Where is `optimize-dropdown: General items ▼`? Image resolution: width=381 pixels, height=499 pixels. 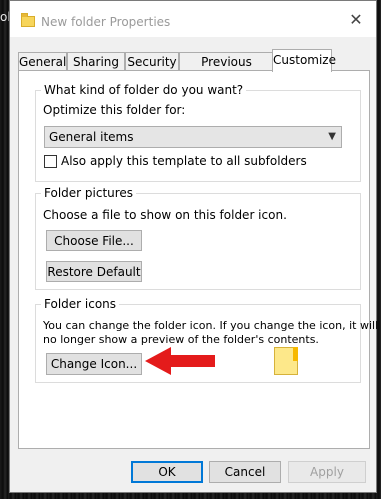 optimize-dropdown: General items ▼ is located at coordinates (193, 137).